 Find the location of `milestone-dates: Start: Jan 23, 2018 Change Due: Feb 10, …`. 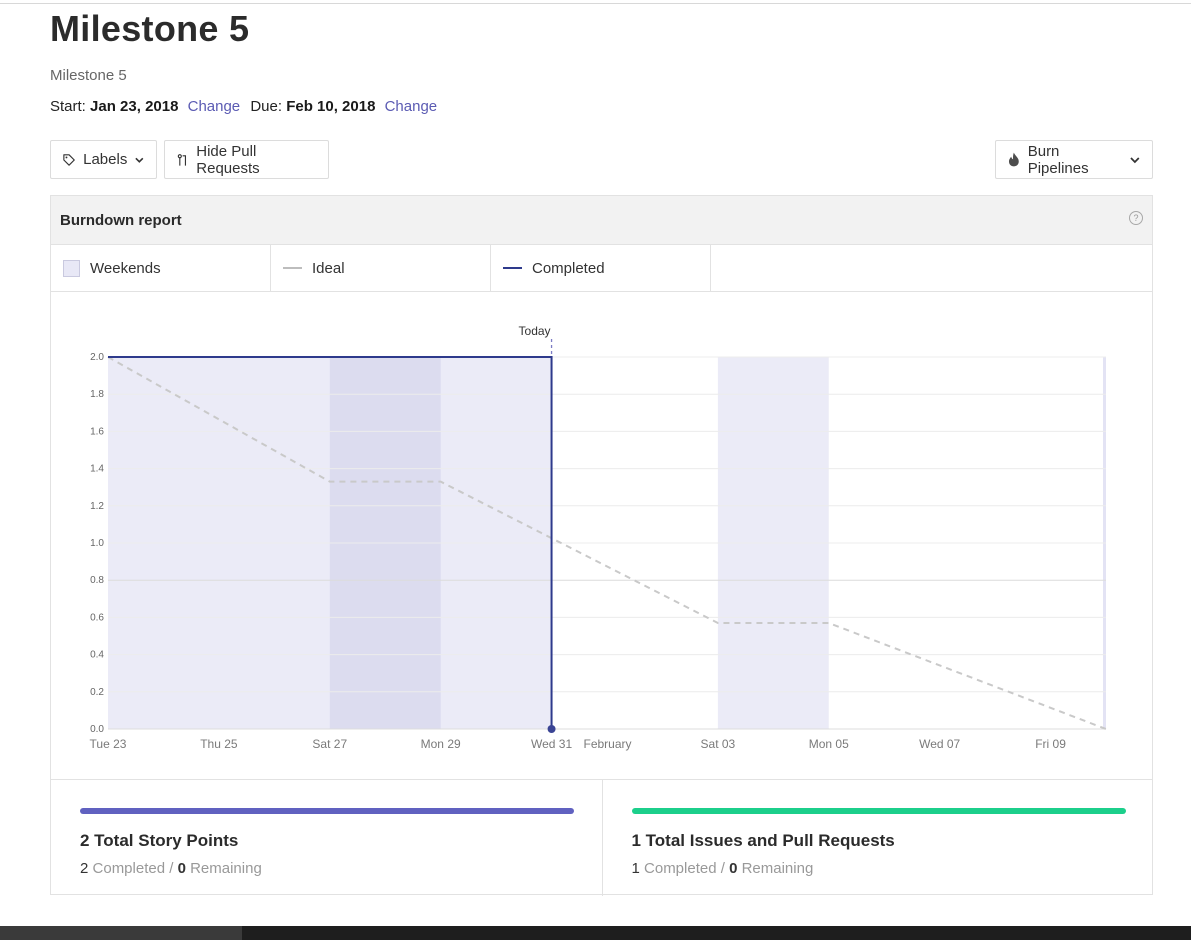

milestone-dates: Start: Jan 23, 2018 Change Due: Feb 10, … is located at coordinates (246, 106).